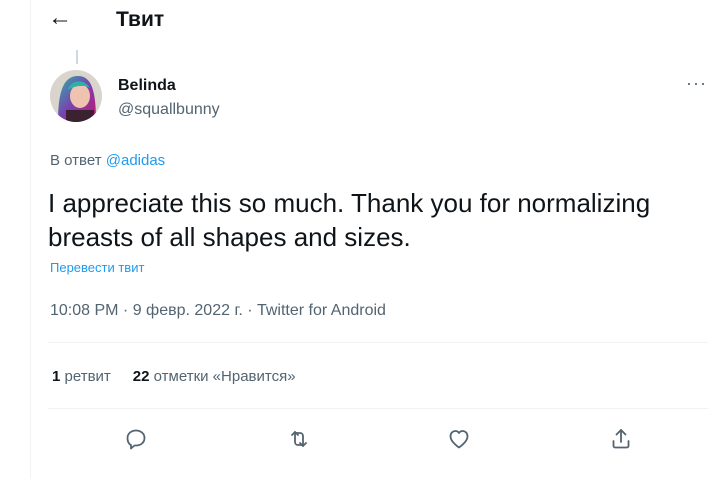 The width and height of the screenshot is (720, 479). I want to click on reply-prefix: В ответ, so click(76, 160).